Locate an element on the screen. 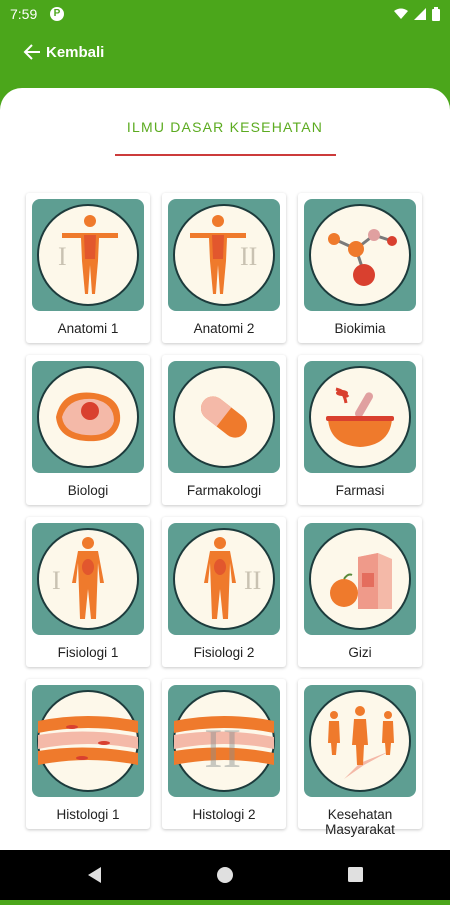 This screenshot has height=905, width=450. recents-square-icon is located at coordinates (355, 874).